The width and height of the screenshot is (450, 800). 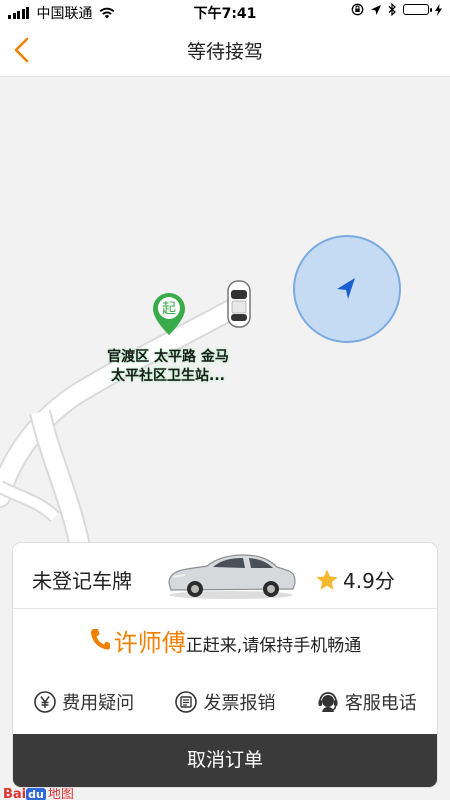 I want to click on charging-icon, so click(x=438, y=9).